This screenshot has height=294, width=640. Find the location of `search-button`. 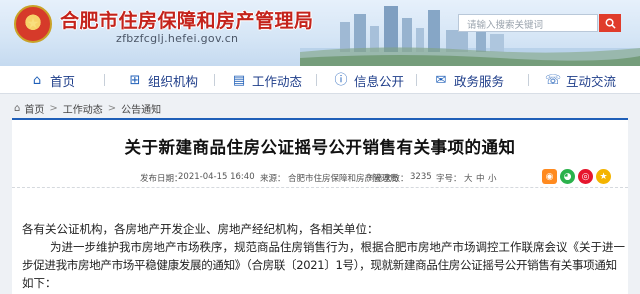

search-button is located at coordinates (610, 23).